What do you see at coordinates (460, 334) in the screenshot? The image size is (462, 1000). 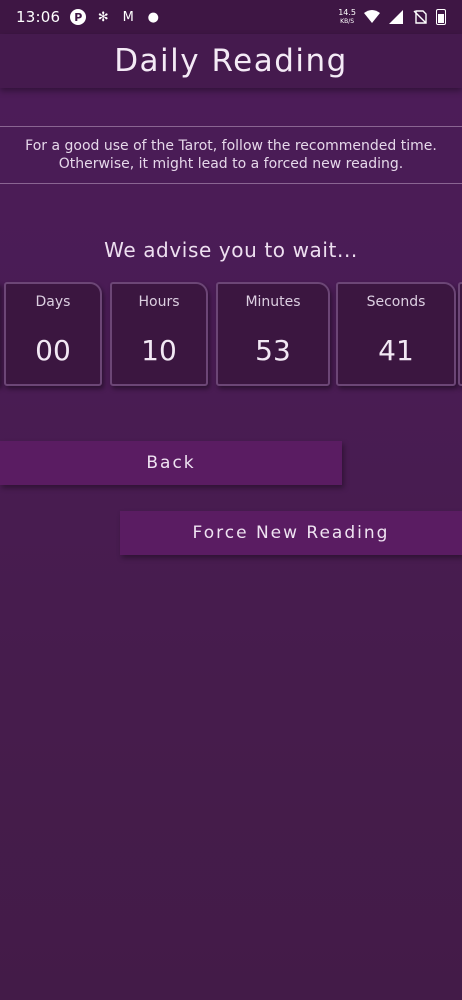 I see `card-edge-right` at bounding box center [460, 334].